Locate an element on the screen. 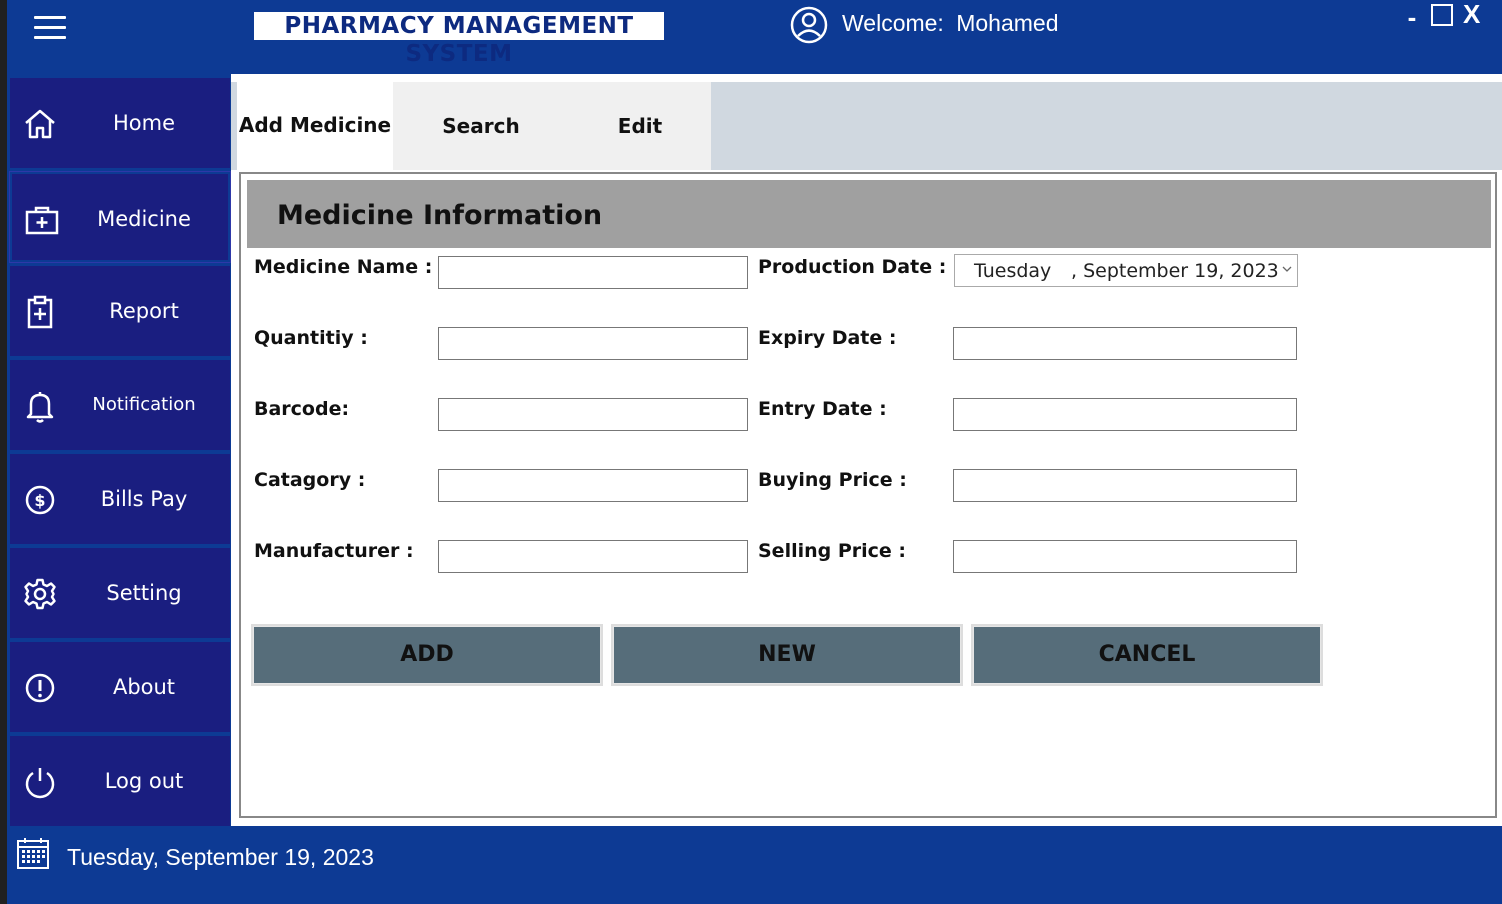 Image resolution: width=1502 pixels, height=904 pixels. quantity-input is located at coordinates (593, 343).